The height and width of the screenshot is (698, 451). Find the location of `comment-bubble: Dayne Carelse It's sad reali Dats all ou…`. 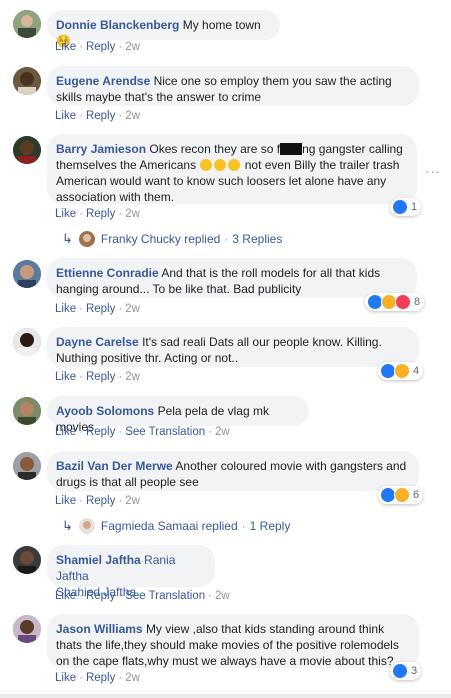

comment-bubble: Dayne Carelse It's sad reali Dats all ou… is located at coordinates (233, 347).